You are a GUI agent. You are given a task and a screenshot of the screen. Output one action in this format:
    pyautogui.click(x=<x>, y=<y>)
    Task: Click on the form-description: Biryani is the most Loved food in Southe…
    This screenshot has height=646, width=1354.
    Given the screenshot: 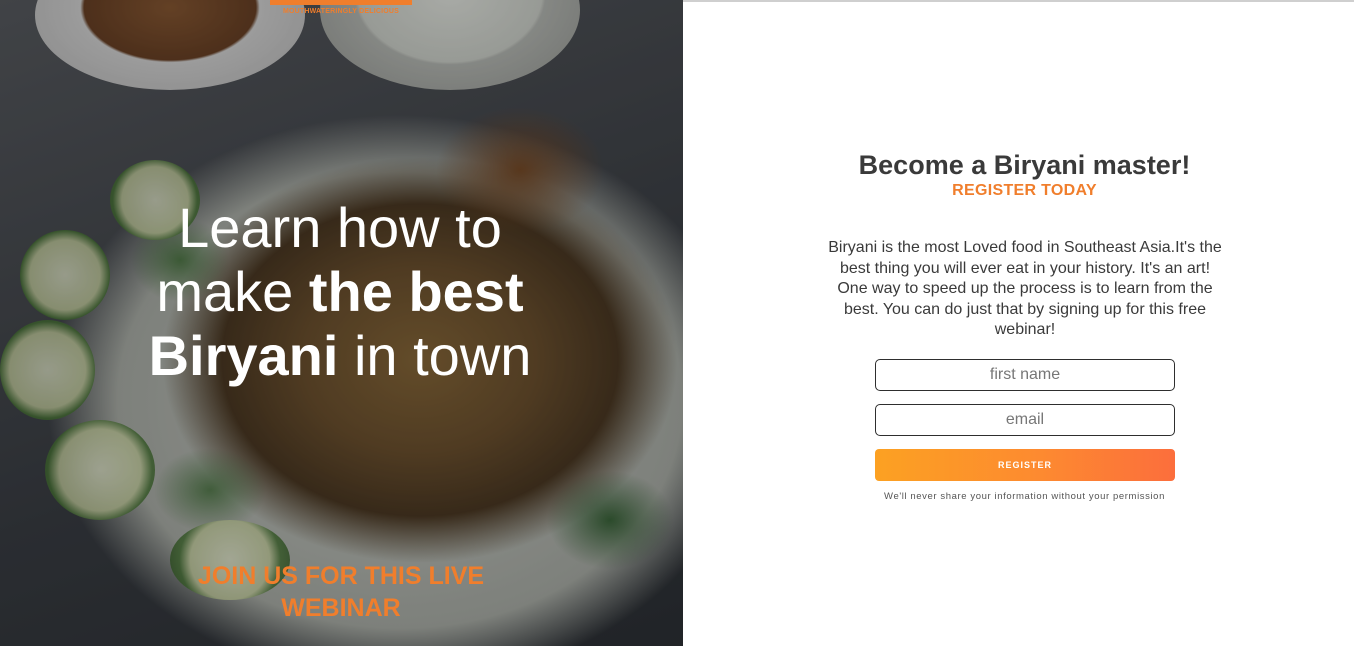 What is the action you would take?
    pyautogui.click(x=1025, y=288)
    